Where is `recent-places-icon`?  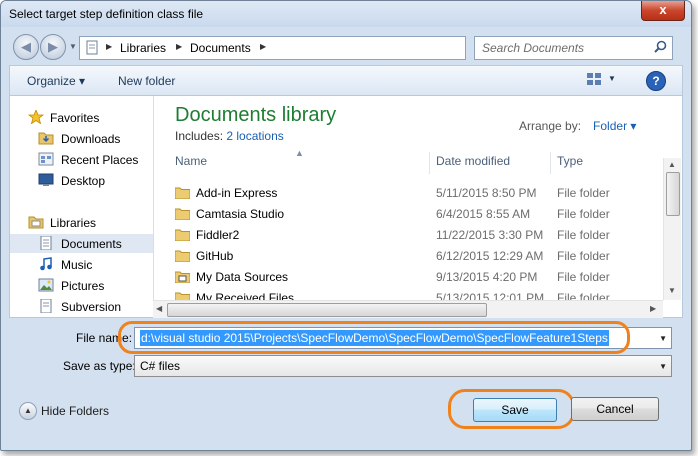 recent-places-icon is located at coordinates (46, 159).